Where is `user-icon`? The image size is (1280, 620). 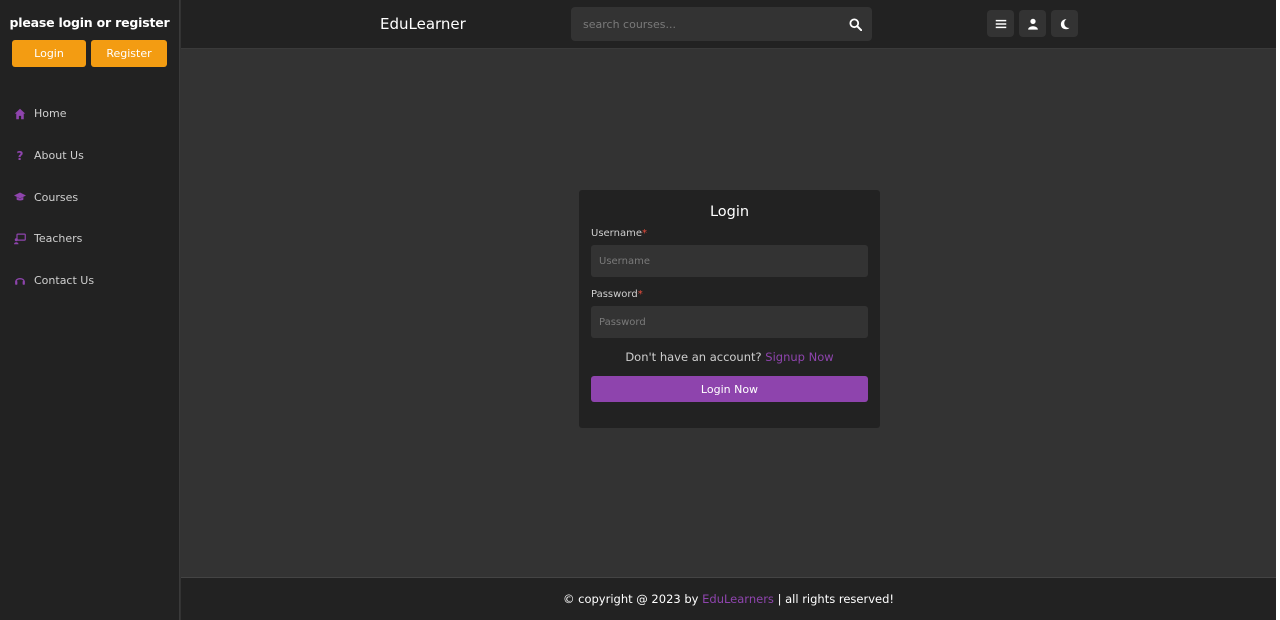
user-icon is located at coordinates (1032, 23).